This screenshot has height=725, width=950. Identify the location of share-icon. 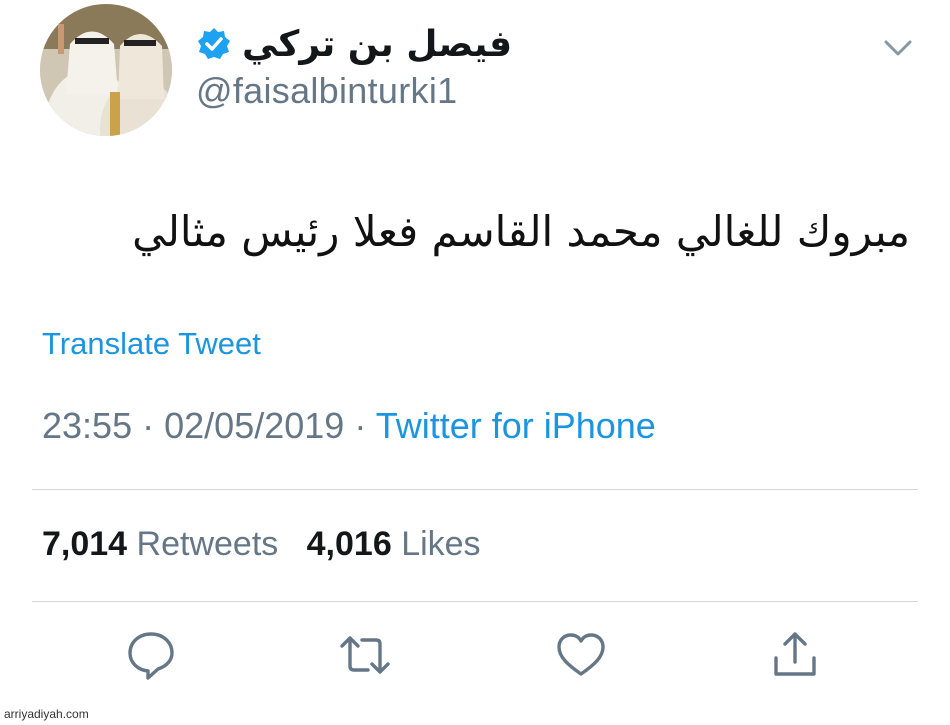
(795, 655).